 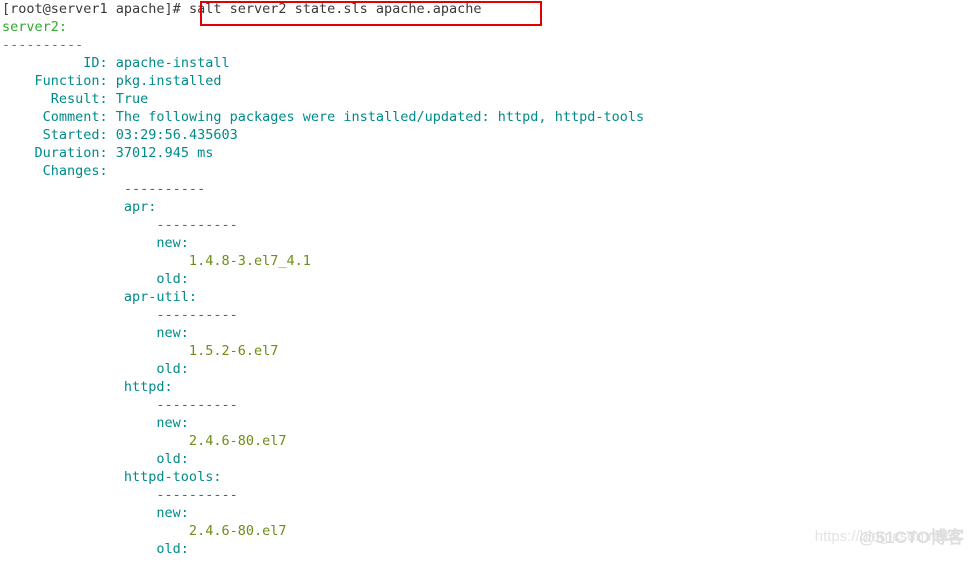 What do you see at coordinates (95, 9) in the screenshot?
I see `shell-prompt: [root@server1 apache]#` at bounding box center [95, 9].